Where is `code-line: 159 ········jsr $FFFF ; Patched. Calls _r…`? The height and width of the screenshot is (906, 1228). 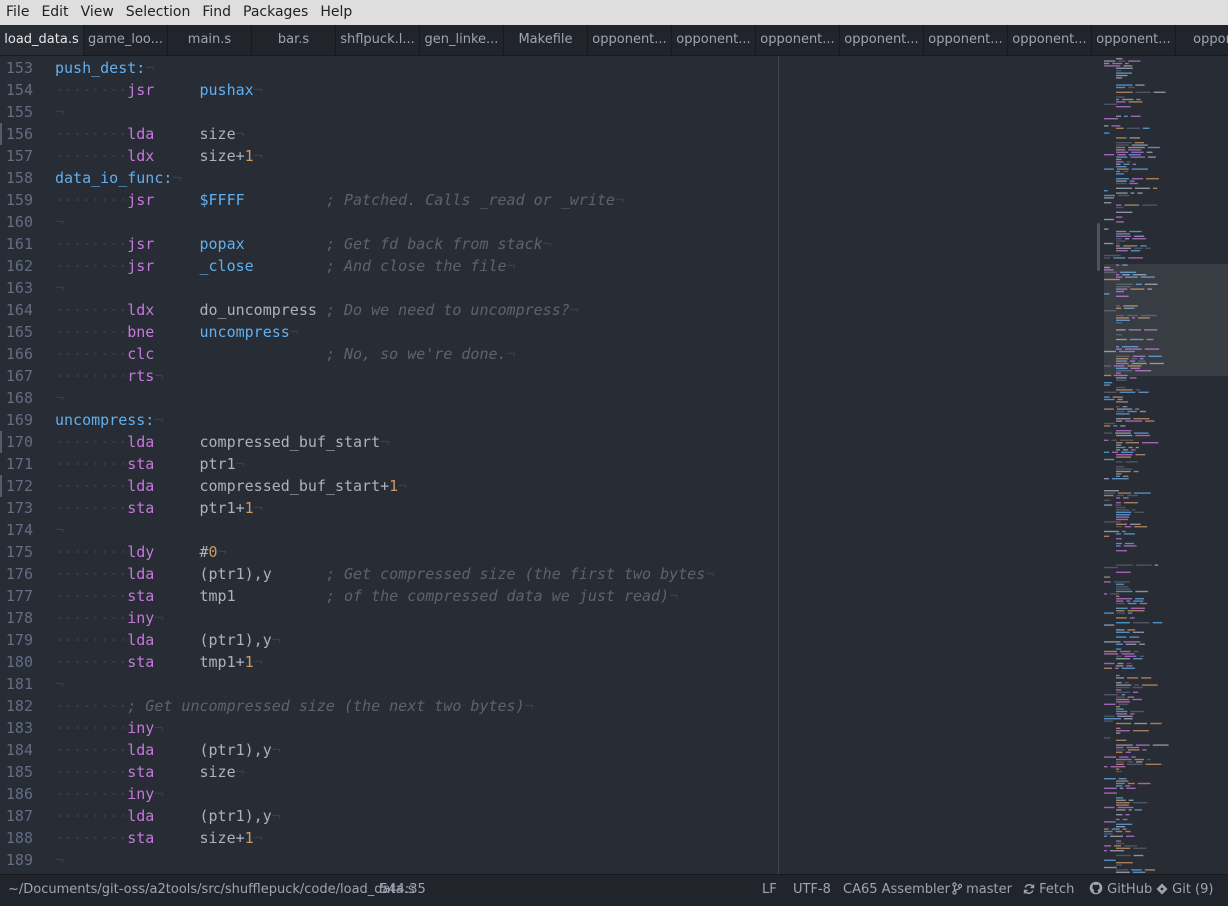 code-line: 159 ········jsr $FFFF ; Patched. Calls _r… is located at coordinates (550, 200).